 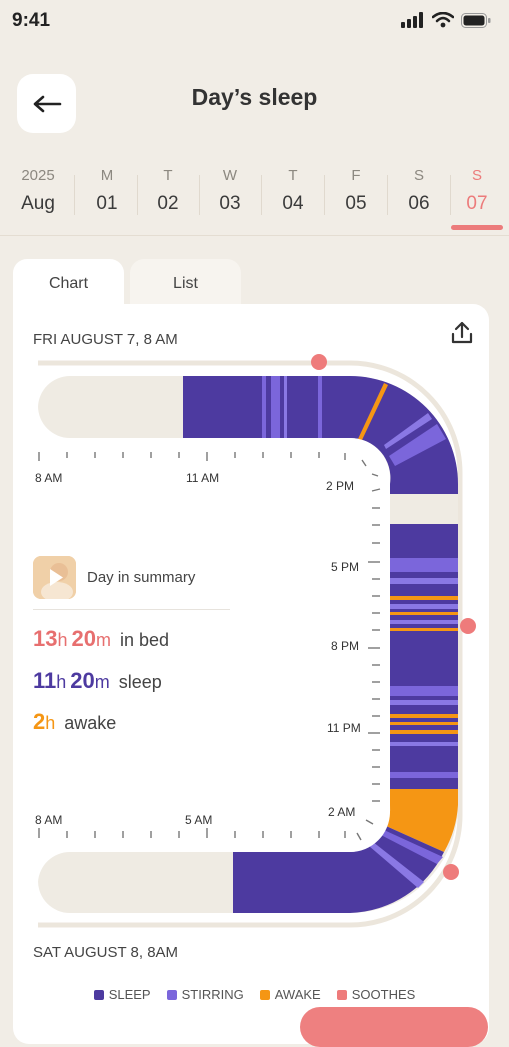 What do you see at coordinates (345, 646) in the screenshot?
I see `tick-label-8pm: 8 PM` at bounding box center [345, 646].